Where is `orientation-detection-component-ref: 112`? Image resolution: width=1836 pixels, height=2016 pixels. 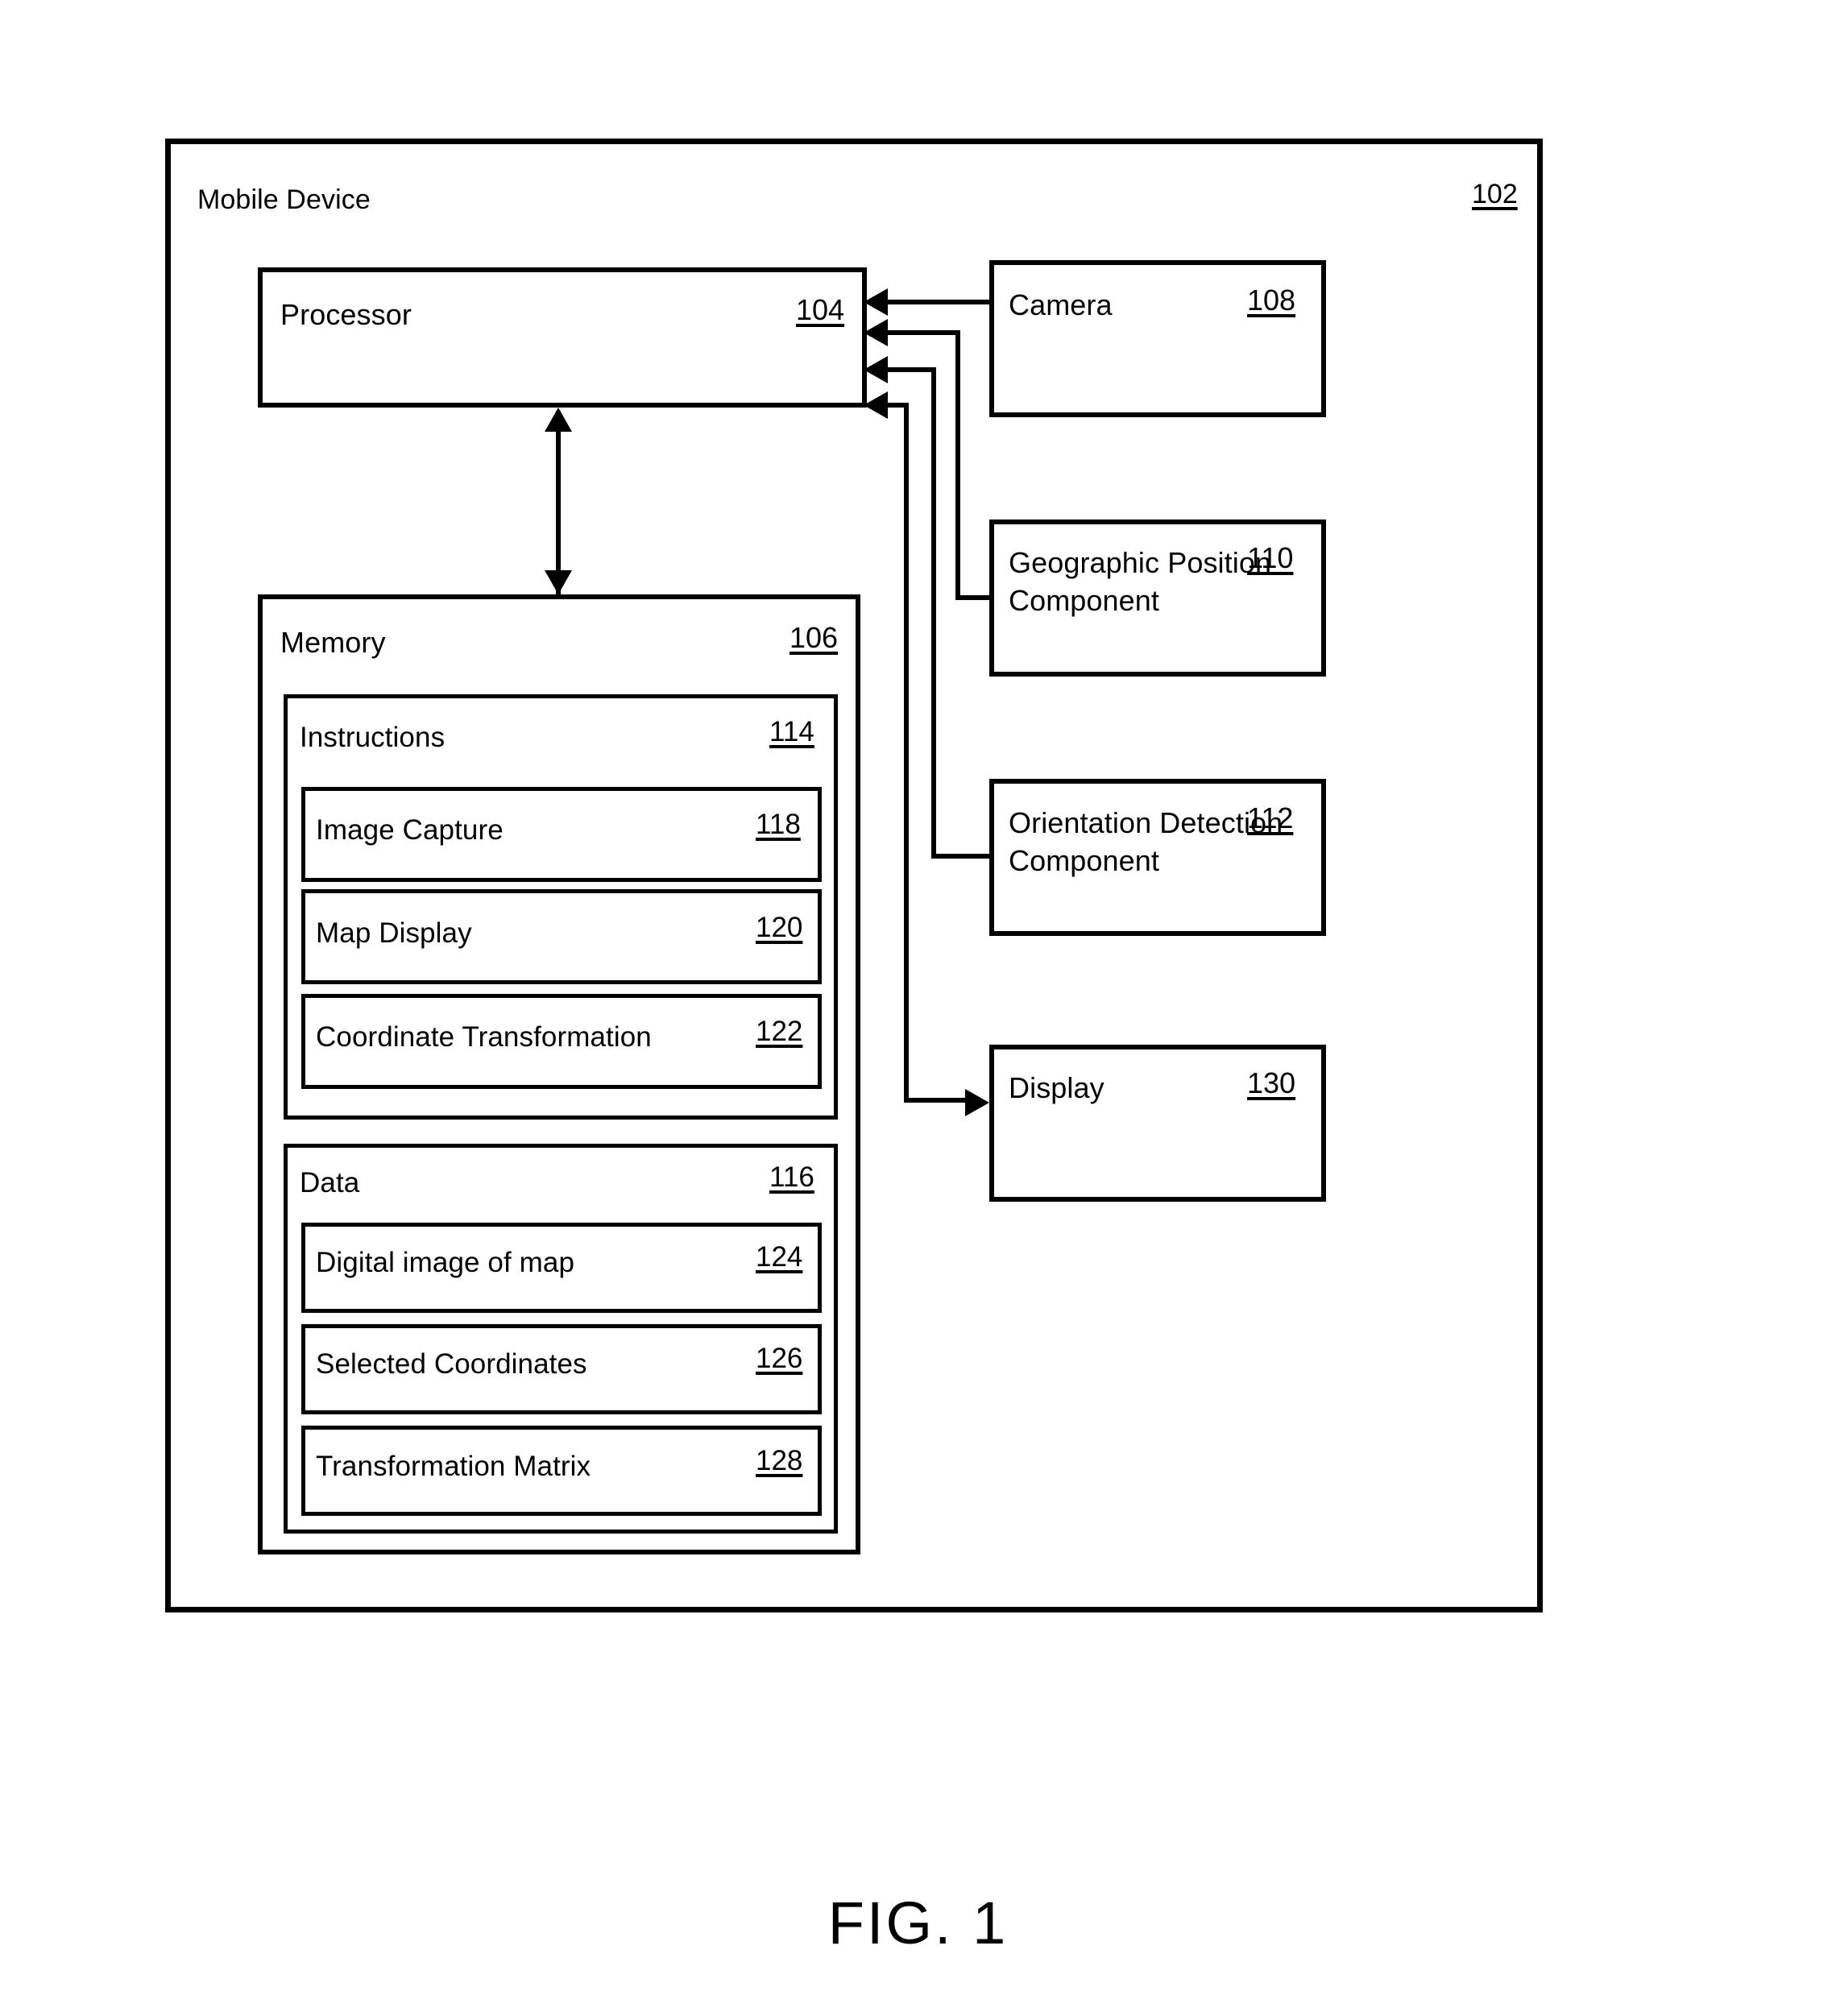 orientation-detection-component-ref: 112 is located at coordinates (1270, 817).